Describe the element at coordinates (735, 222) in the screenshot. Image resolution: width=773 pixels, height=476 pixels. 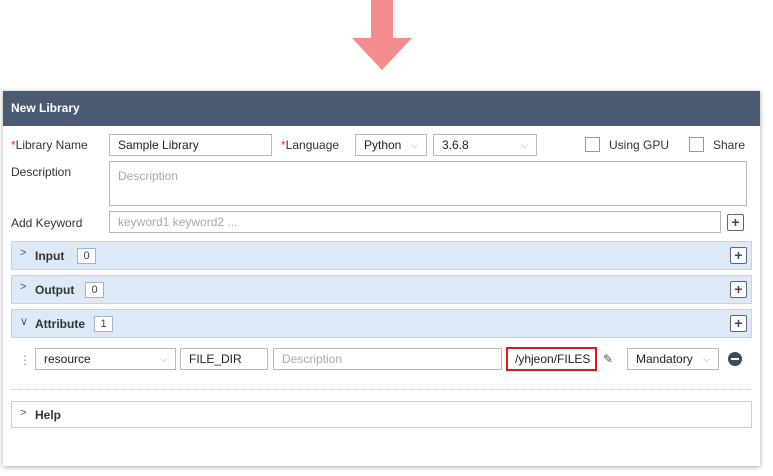
I see `add-keyword-button: +` at that location.